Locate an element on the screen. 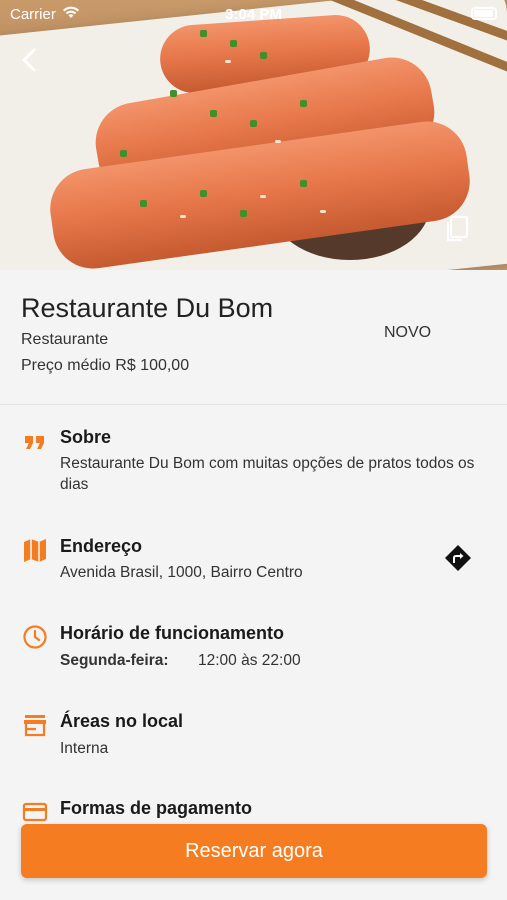 This screenshot has width=507, height=900. clock-time: 3:04 PM is located at coordinates (253, 14).